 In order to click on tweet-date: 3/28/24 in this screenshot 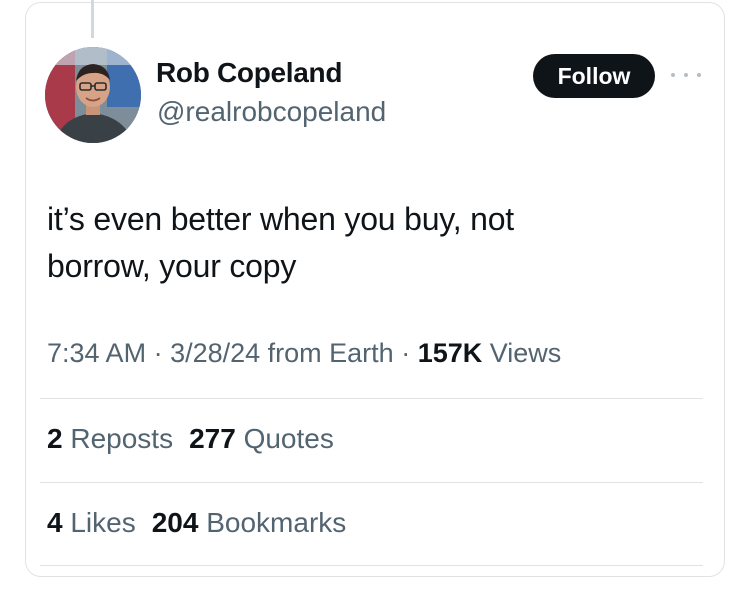, I will do `click(215, 353)`.